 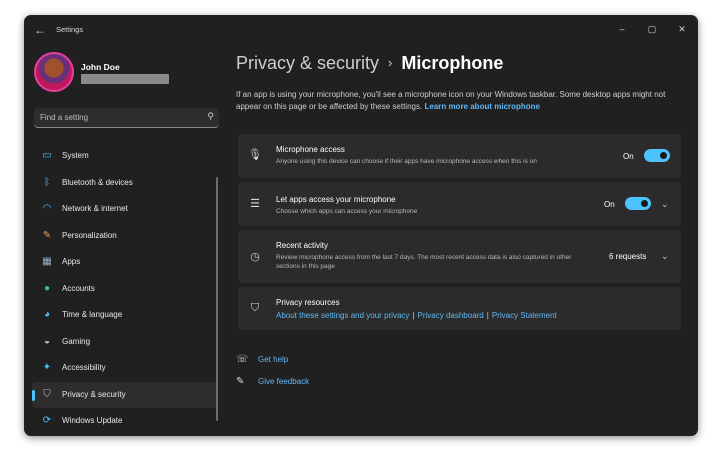 I want to click on sidebar-item-label: Apps, so click(x=71, y=261).